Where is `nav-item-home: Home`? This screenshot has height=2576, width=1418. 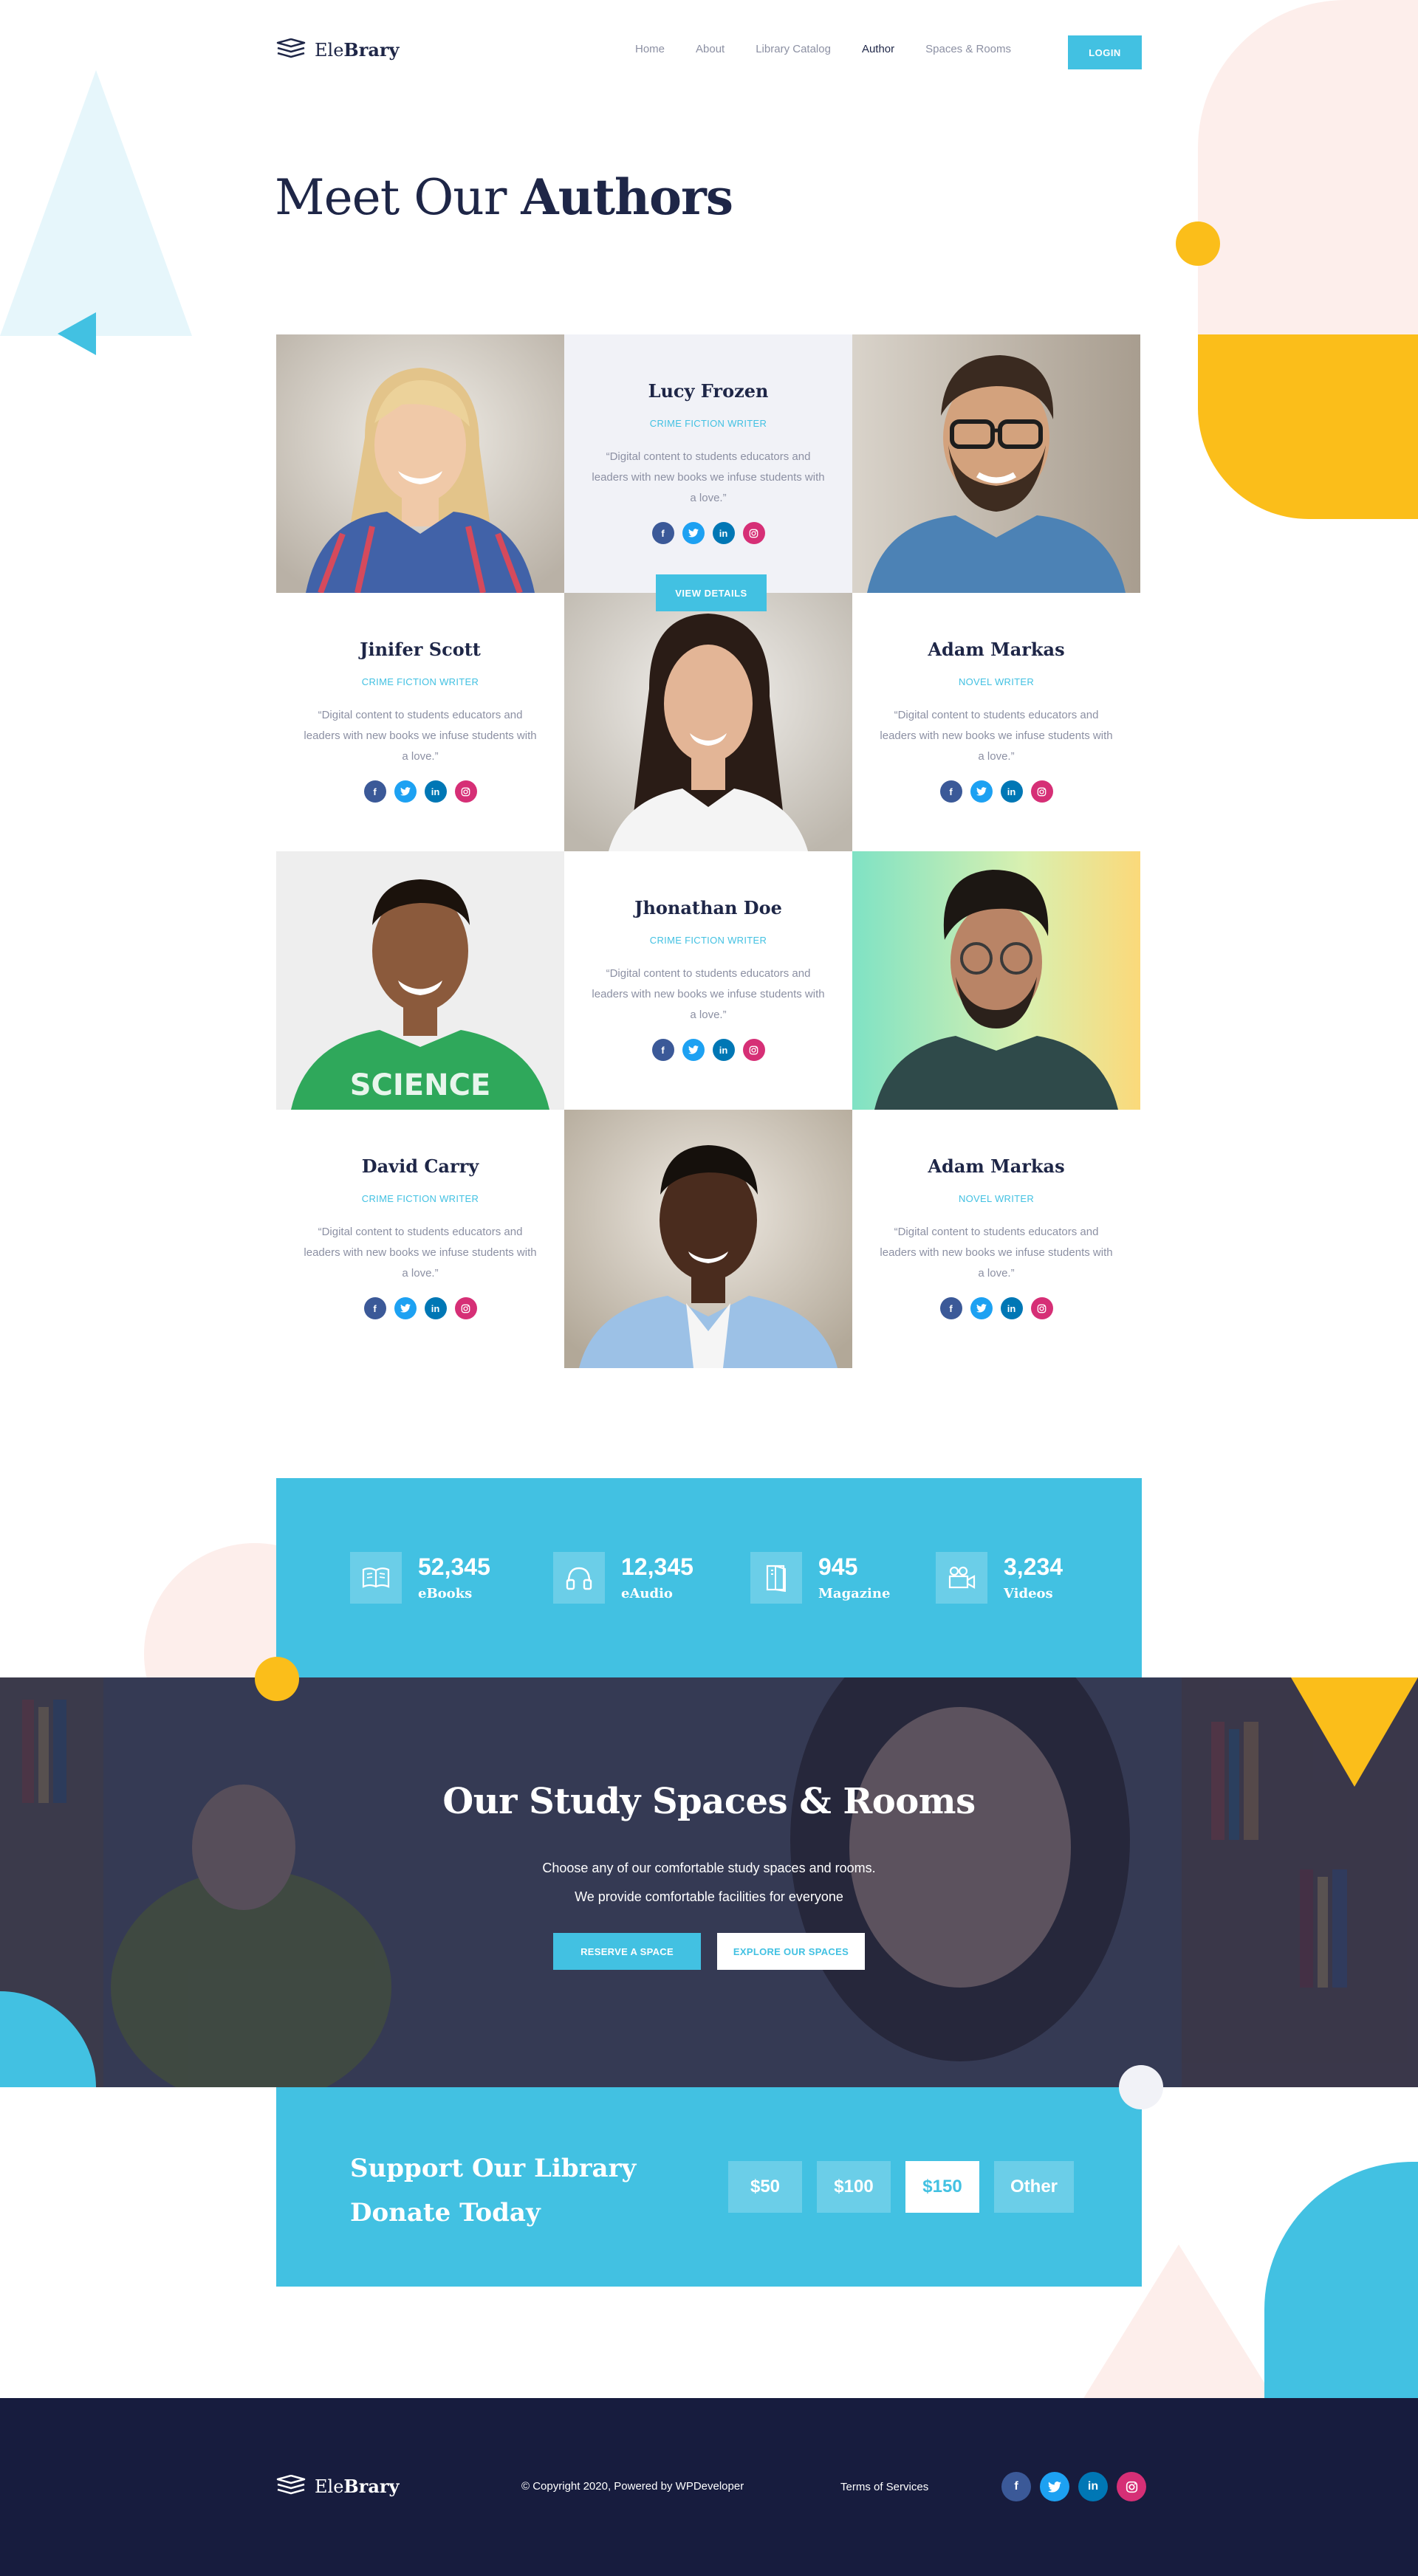
nav-item-home: Home is located at coordinates (650, 49).